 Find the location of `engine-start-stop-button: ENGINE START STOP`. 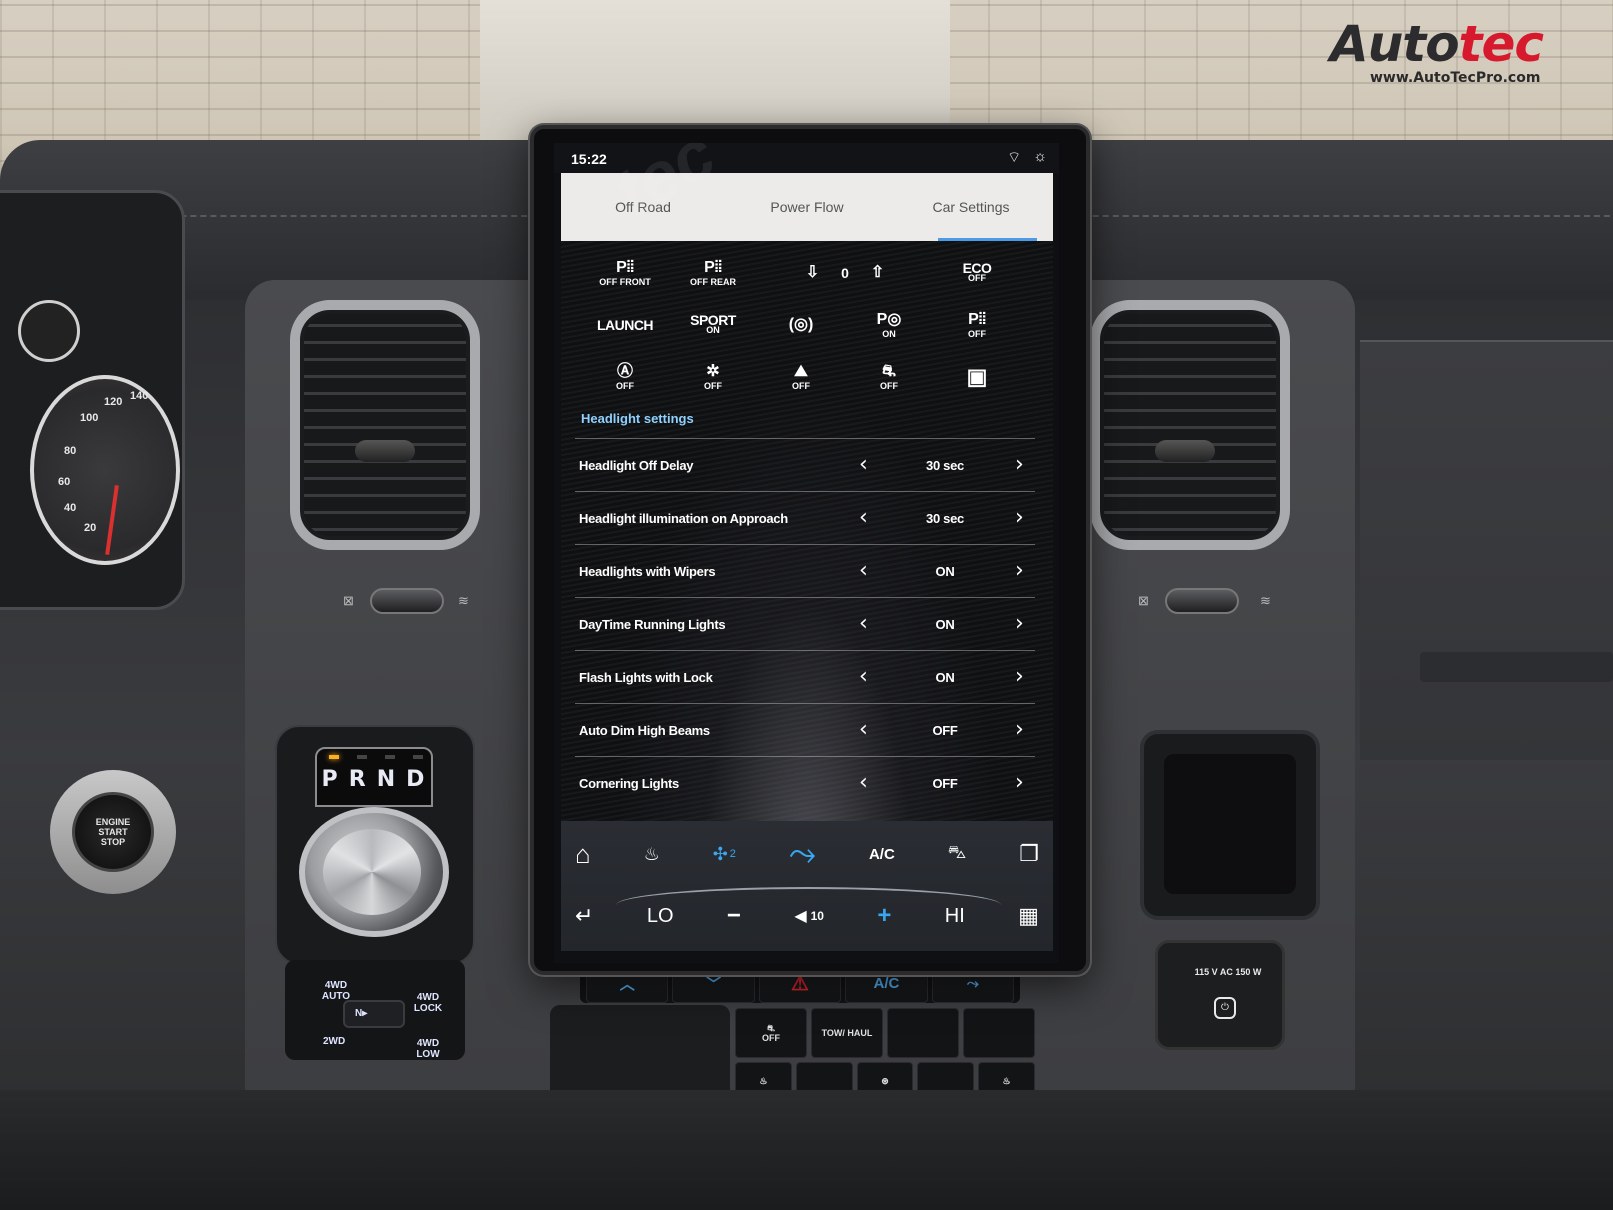

engine-start-stop-button: ENGINE START STOP is located at coordinates (113, 832).